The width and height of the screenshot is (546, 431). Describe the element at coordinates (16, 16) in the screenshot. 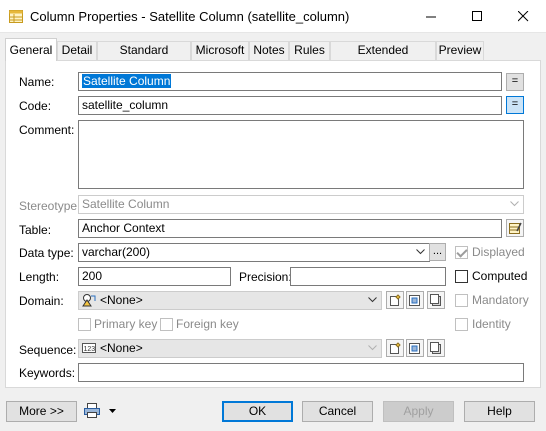

I see `properties-table-icon` at that location.